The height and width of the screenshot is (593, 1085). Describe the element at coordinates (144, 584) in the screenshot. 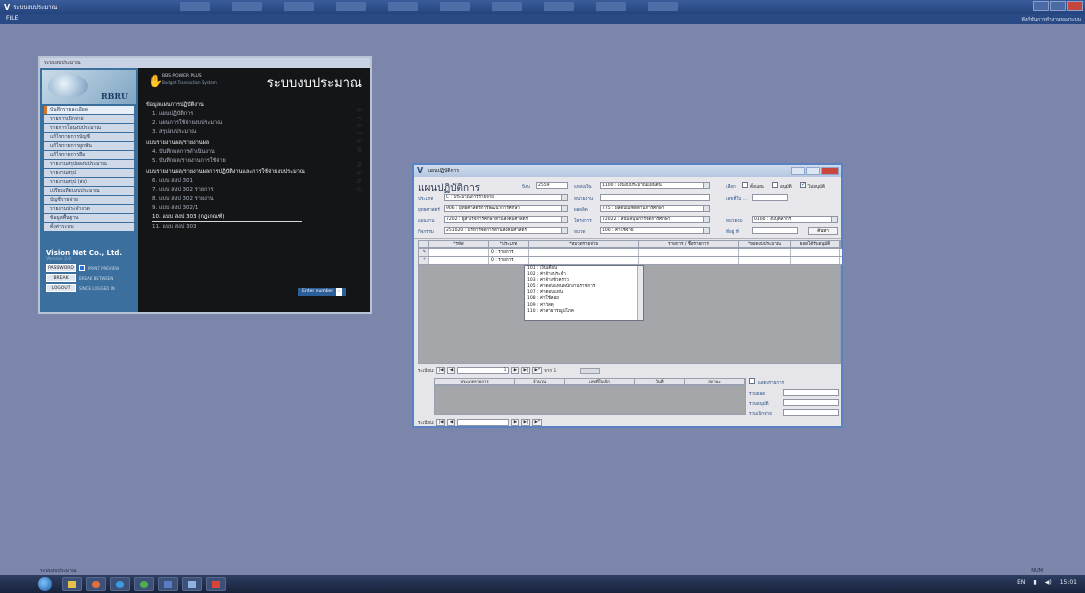

I see `taskbar-chrome` at that location.